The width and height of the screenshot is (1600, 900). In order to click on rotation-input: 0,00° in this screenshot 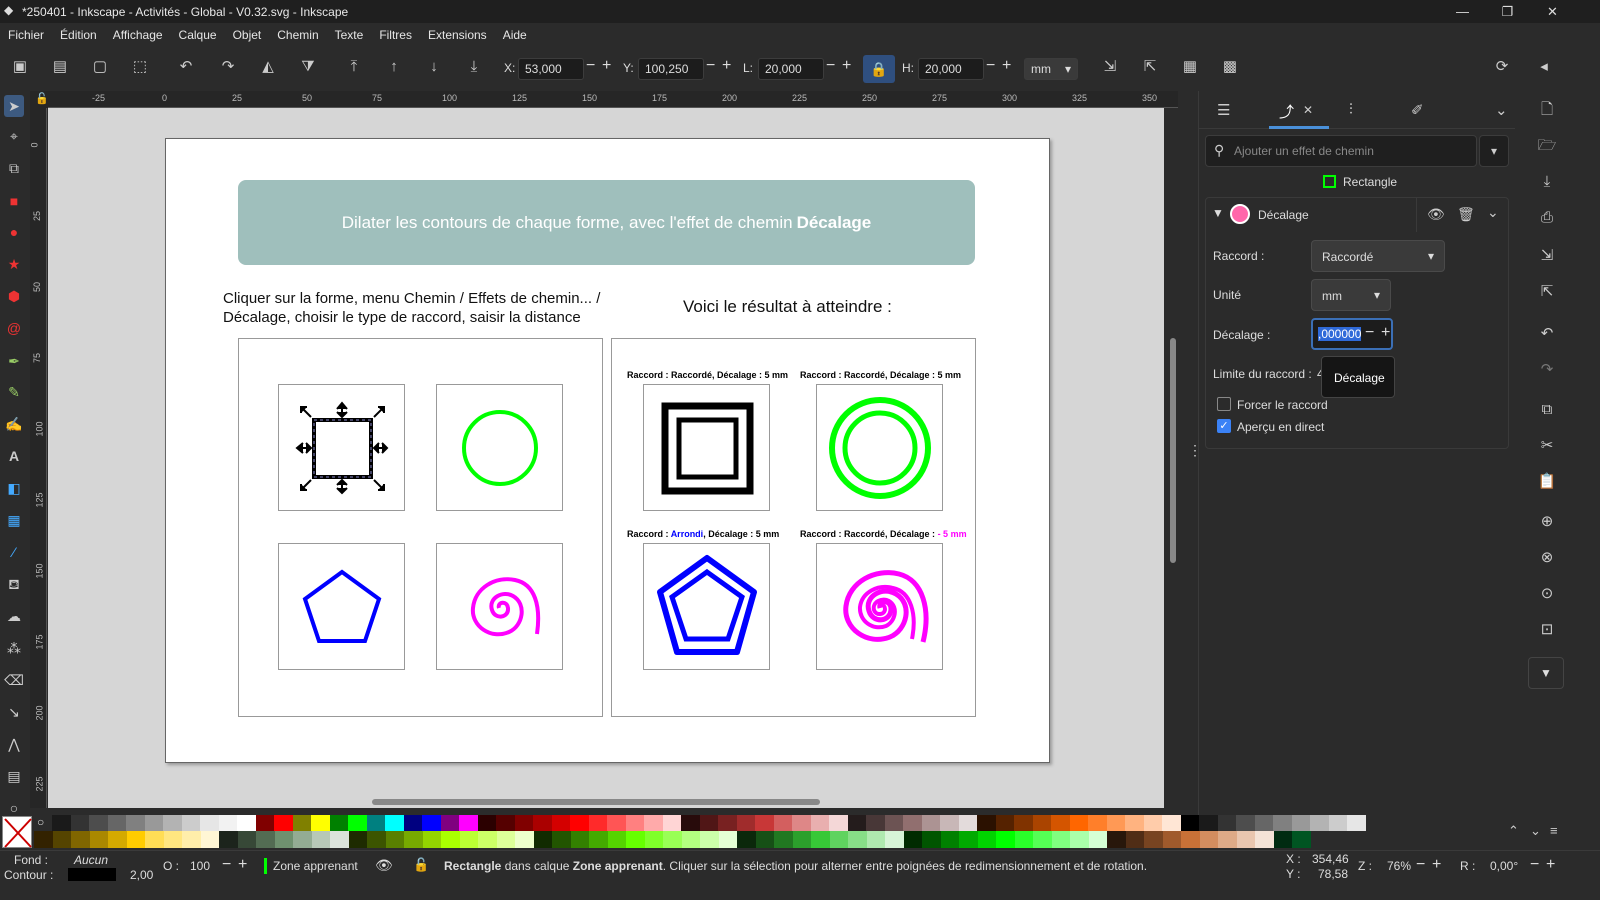, I will do `click(1504, 866)`.